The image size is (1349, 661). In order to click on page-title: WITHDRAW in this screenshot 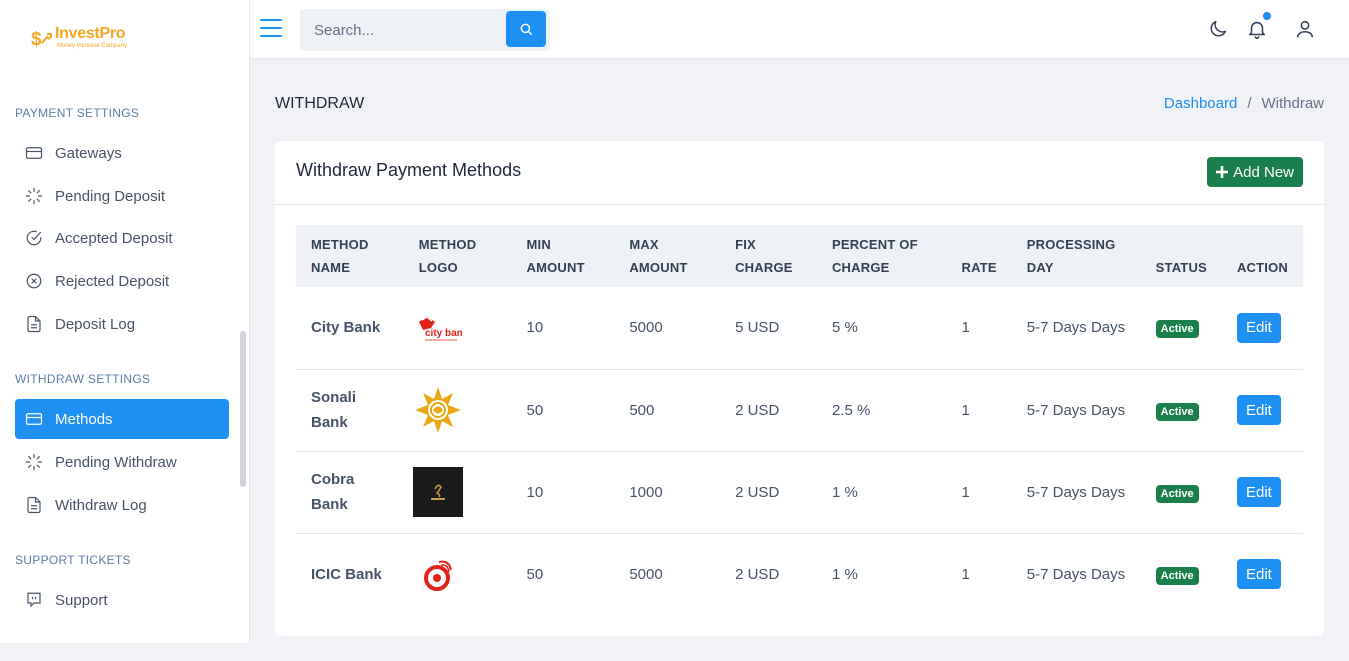, I will do `click(320, 103)`.